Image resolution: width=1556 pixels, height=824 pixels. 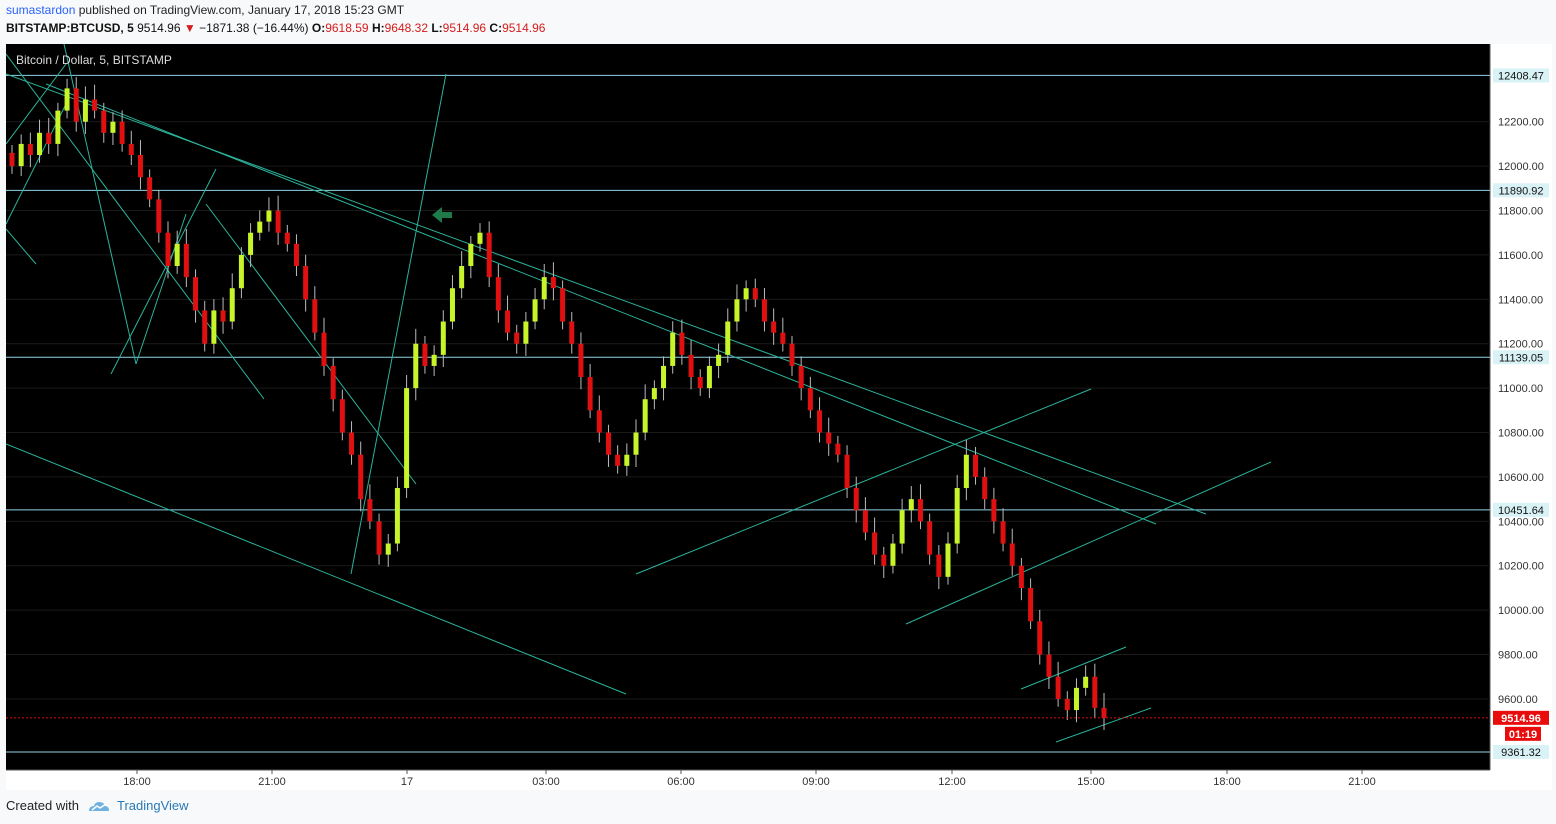 What do you see at coordinates (42, 805) in the screenshot?
I see `created-with-label: Created with` at bounding box center [42, 805].